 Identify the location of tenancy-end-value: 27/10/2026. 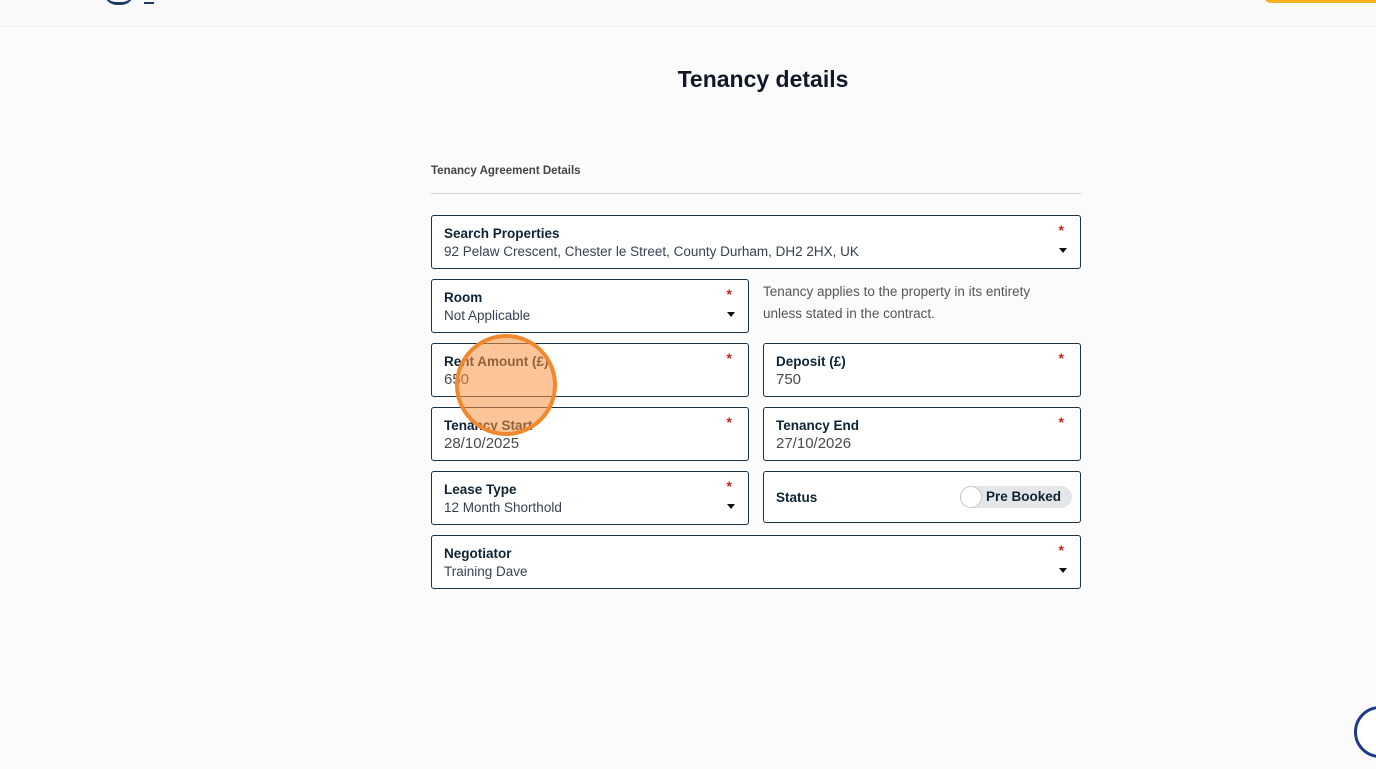
(813, 443).